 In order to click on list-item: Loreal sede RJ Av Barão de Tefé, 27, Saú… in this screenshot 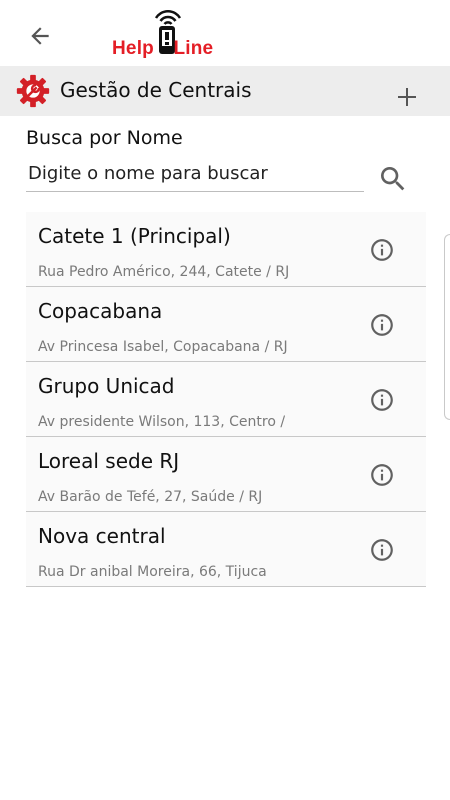, I will do `click(226, 474)`.